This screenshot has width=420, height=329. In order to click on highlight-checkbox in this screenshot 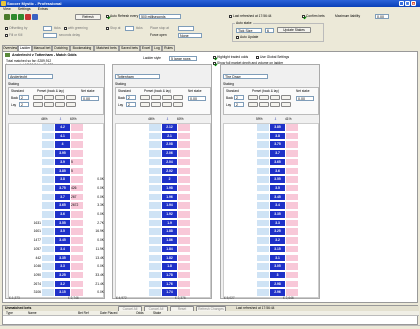, I will do `click(214, 57)`.